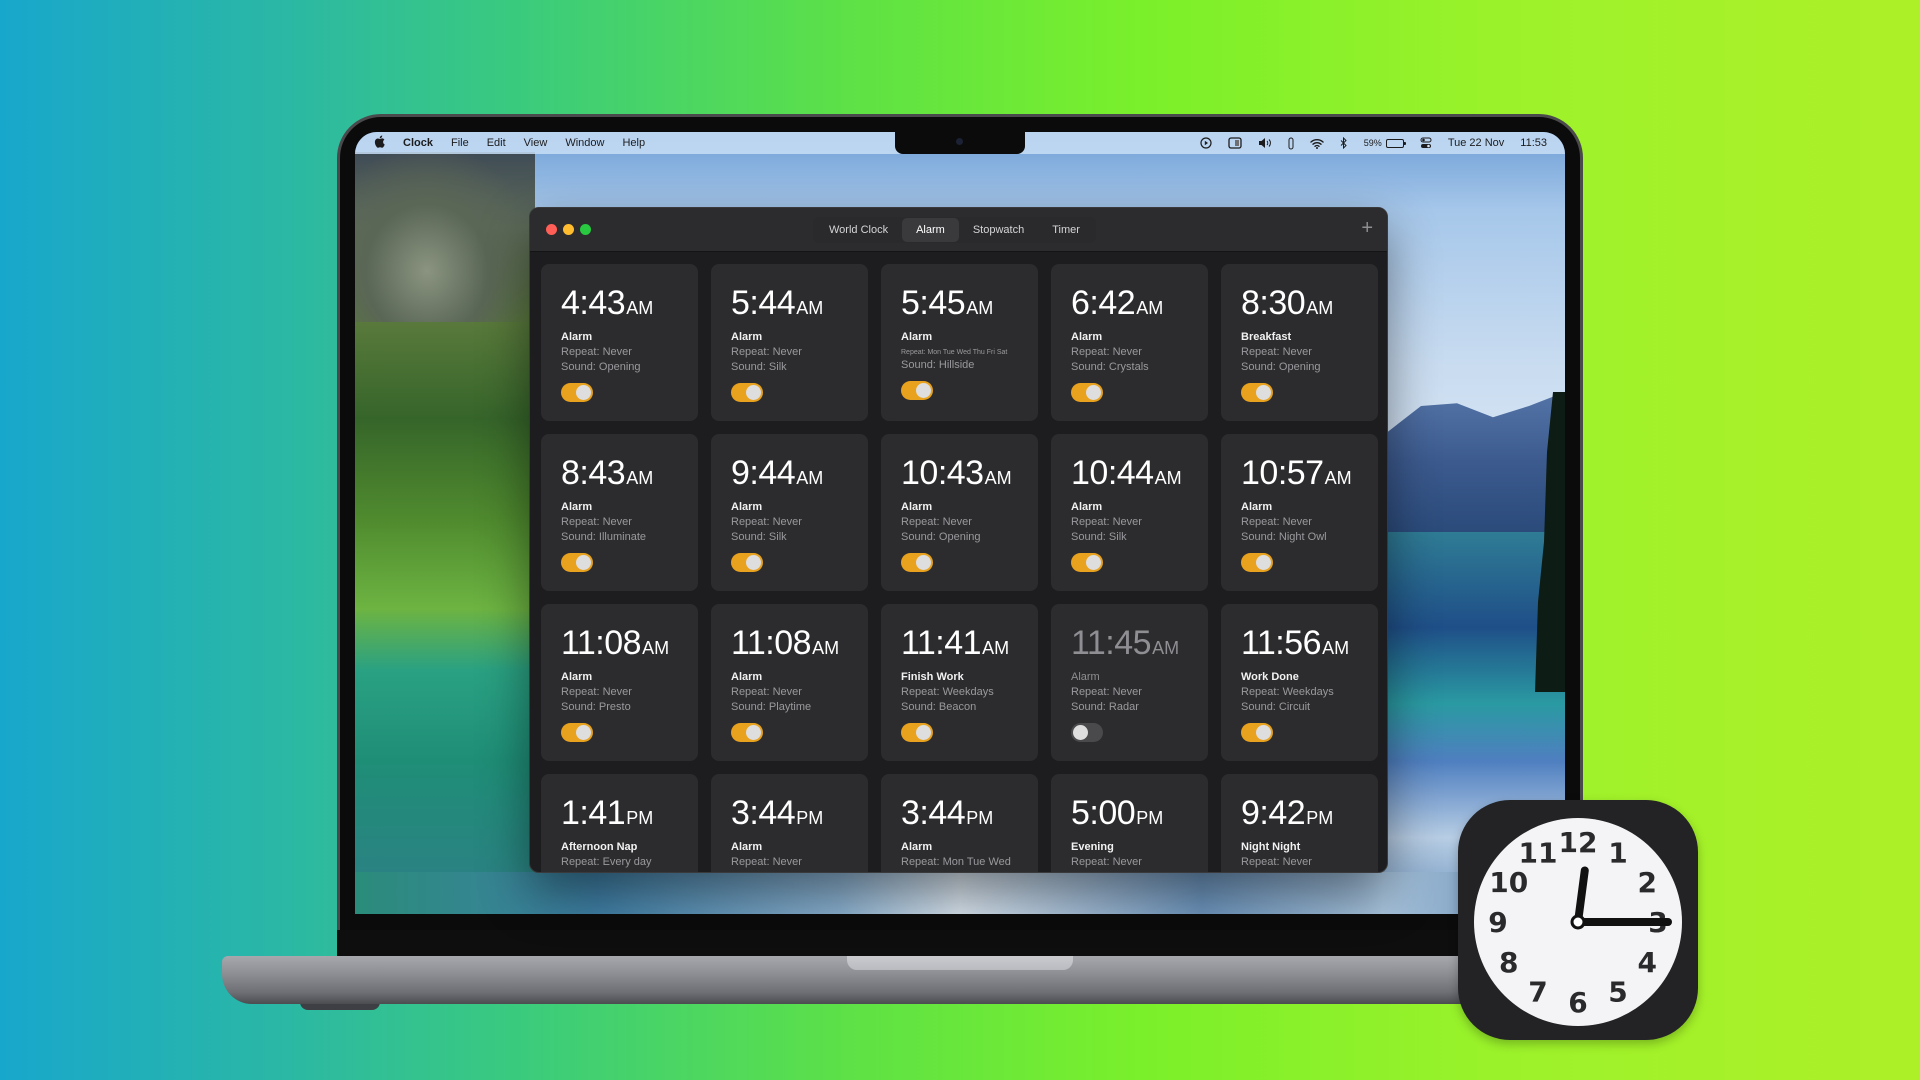 The image size is (1920, 1080). I want to click on display-icon, so click(1235, 143).